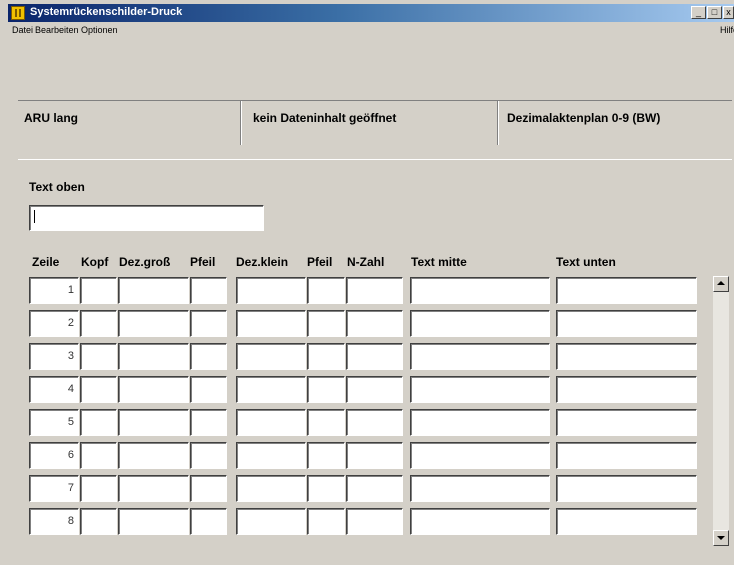  What do you see at coordinates (721, 538) in the screenshot?
I see `scroll-down-button` at bounding box center [721, 538].